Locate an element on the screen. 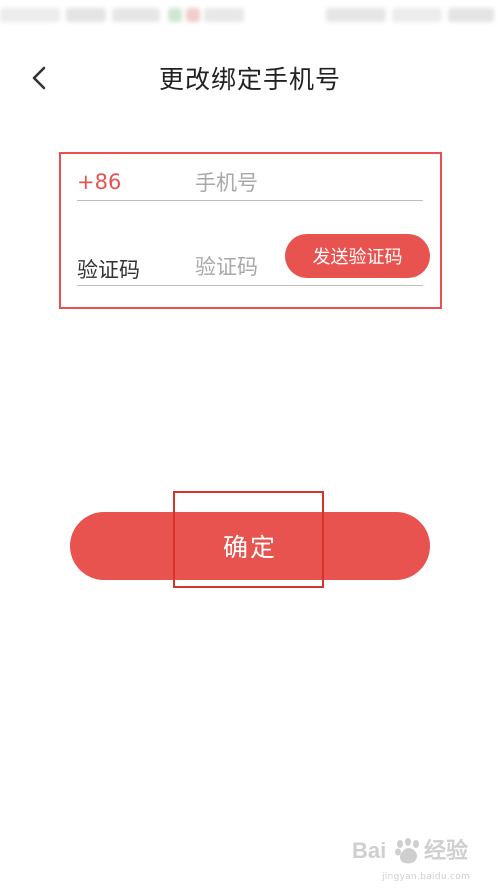  phone-input is located at coordinates (305, 183).